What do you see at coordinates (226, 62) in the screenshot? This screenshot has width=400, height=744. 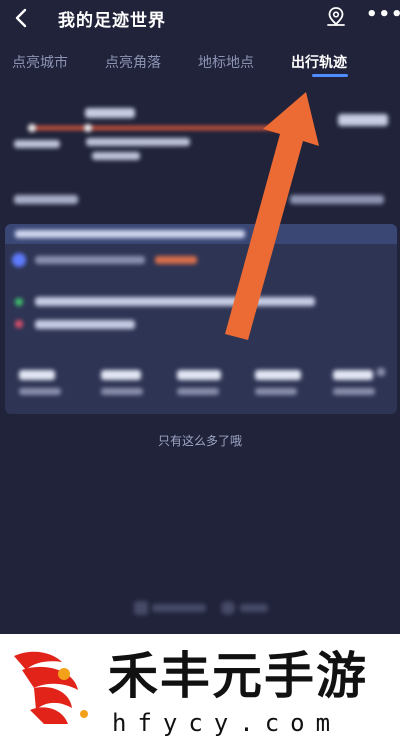 I see `tab-landmarks: 地标地点` at bounding box center [226, 62].